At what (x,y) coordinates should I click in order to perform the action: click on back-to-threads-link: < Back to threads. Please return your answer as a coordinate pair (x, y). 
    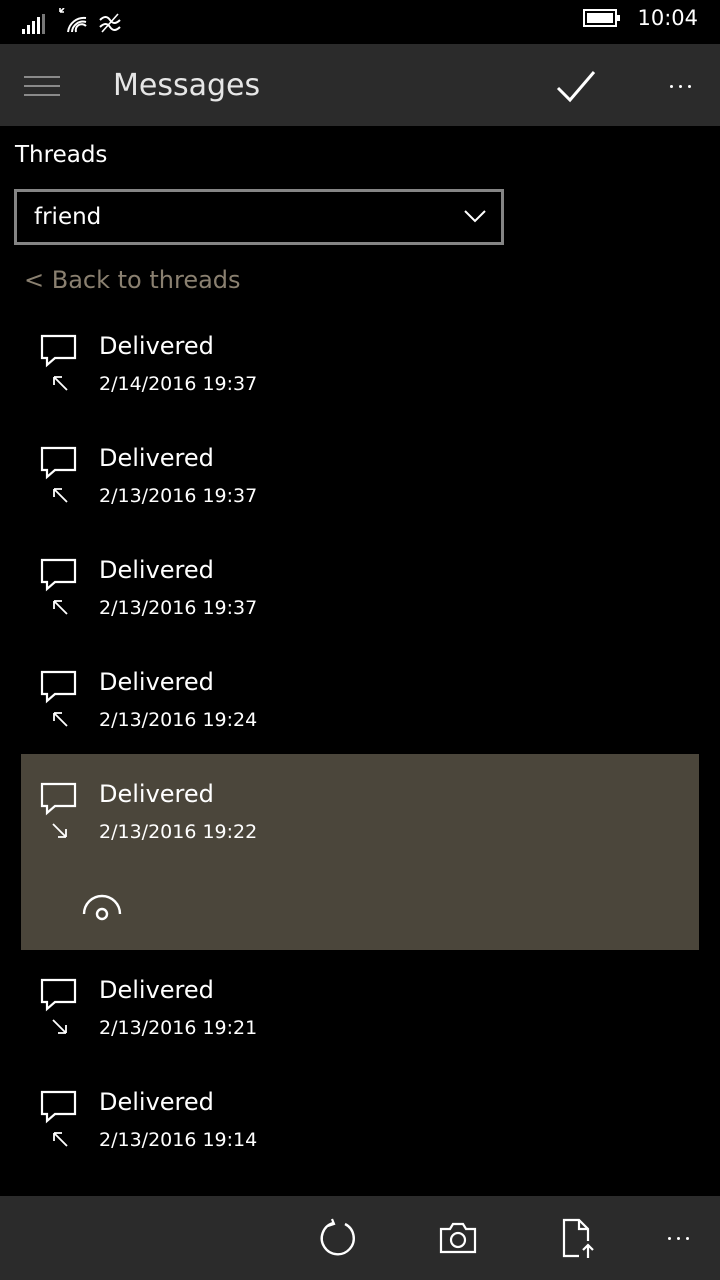
    Looking at the image, I should click on (132, 280).